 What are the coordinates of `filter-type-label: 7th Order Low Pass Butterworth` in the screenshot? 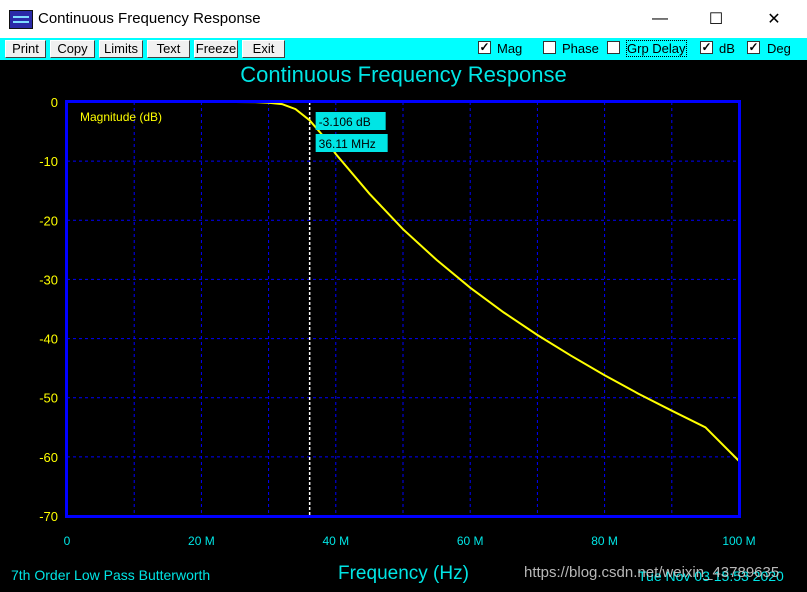 It's located at (111, 575).